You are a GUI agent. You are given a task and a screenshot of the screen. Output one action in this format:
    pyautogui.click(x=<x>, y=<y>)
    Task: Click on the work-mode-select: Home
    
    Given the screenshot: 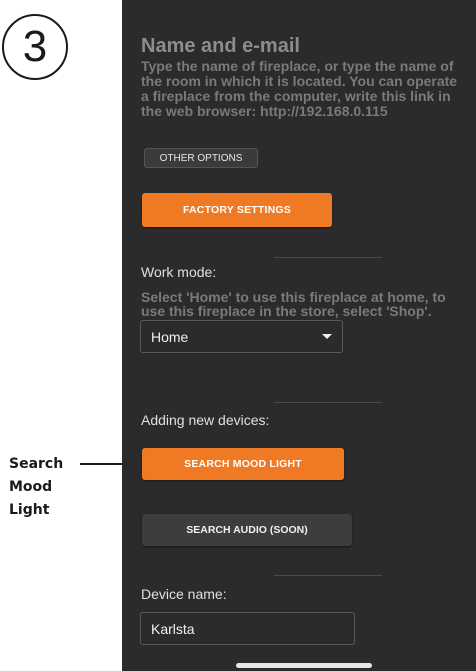 What is the action you would take?
    pyautogui.click(x=241, y=336)
    